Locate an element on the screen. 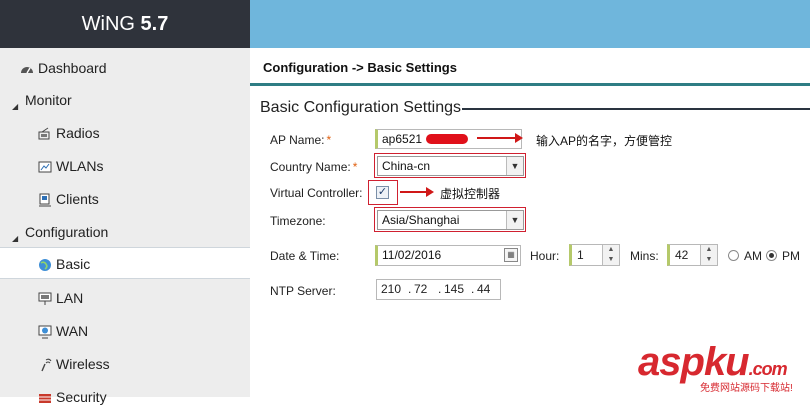 This screenshot has width=810, height=412. am-radio is located at coordinates (733, 255).